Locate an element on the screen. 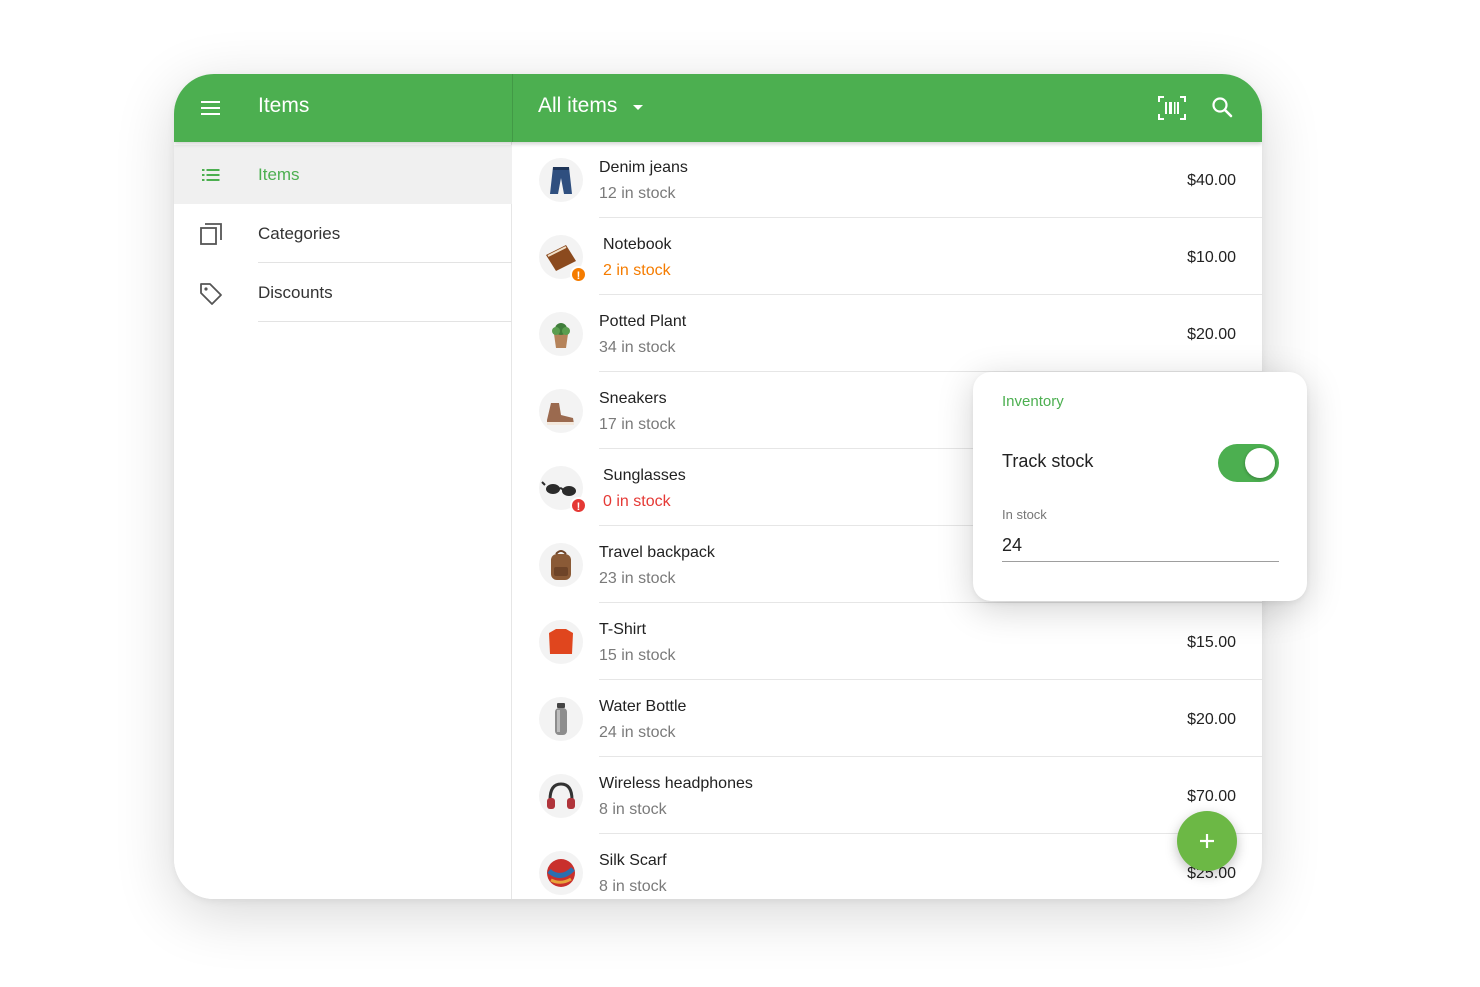 The image size is (1480, 987). inventory-card: Inventory Track stock In stock is located at coordinates (1140, 486).